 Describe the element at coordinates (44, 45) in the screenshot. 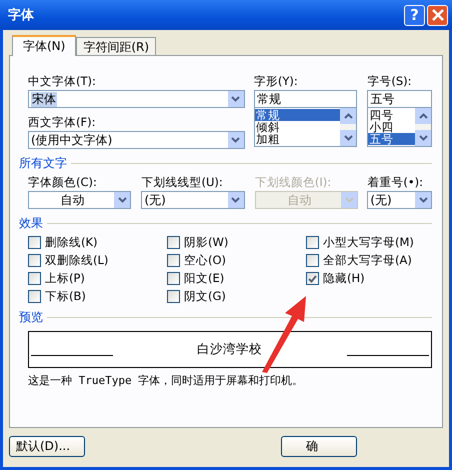

I see `tab: 字体(N)` at that location.